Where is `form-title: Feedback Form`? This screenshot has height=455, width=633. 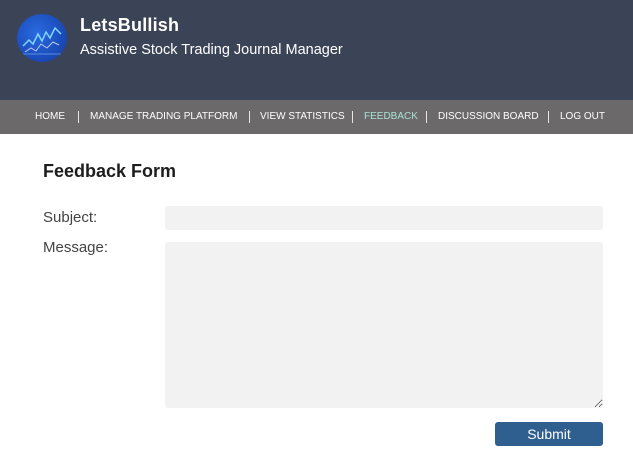
form-title: Feedback Form is located at coordinates (110, 171).